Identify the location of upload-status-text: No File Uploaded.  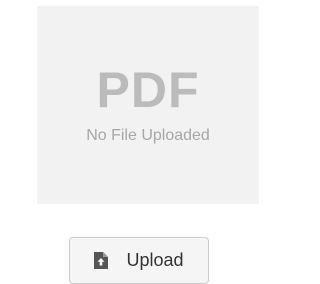
(148, 135).